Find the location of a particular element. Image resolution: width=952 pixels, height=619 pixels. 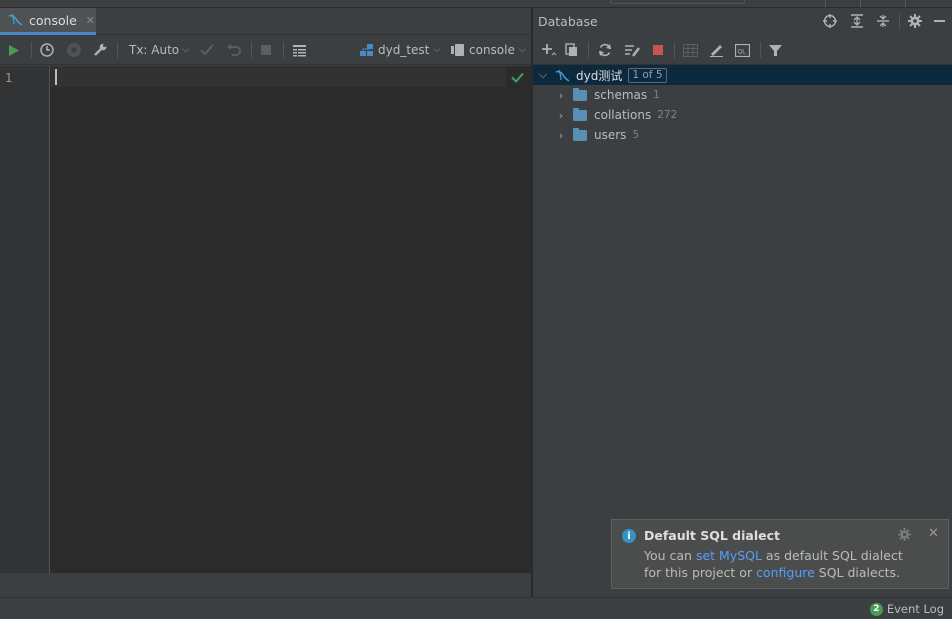

gear-icon is located at coordinates (915, 21).